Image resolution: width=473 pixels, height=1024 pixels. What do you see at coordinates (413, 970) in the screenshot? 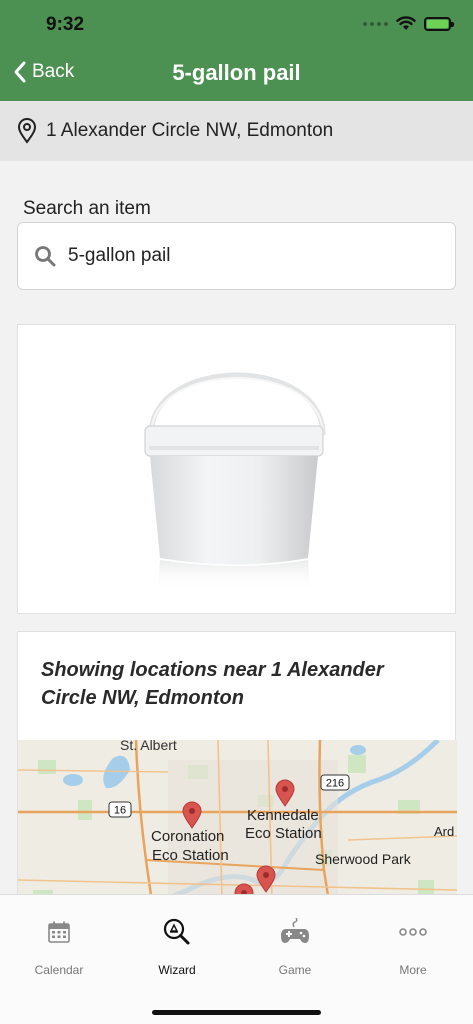
I see `tab-more-label: More` at bounding box center [413, 970].